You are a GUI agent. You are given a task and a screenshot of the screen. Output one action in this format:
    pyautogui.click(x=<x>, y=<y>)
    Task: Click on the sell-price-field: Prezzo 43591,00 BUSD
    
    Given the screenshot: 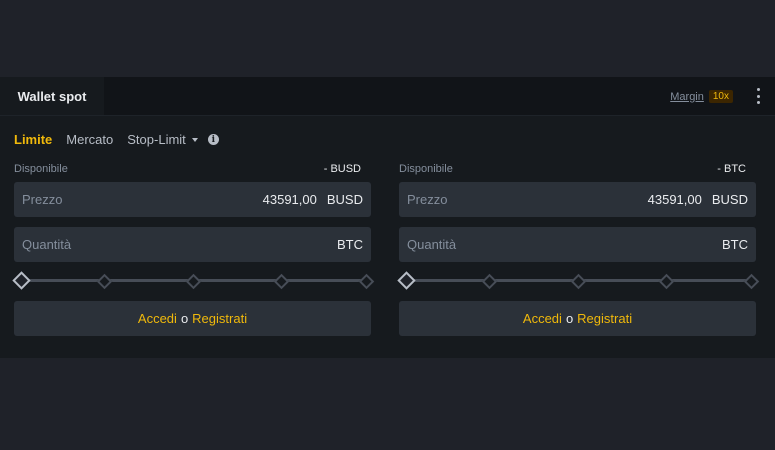 What is the action you would take?
    pyautogui.click(x=577, y=199)
    